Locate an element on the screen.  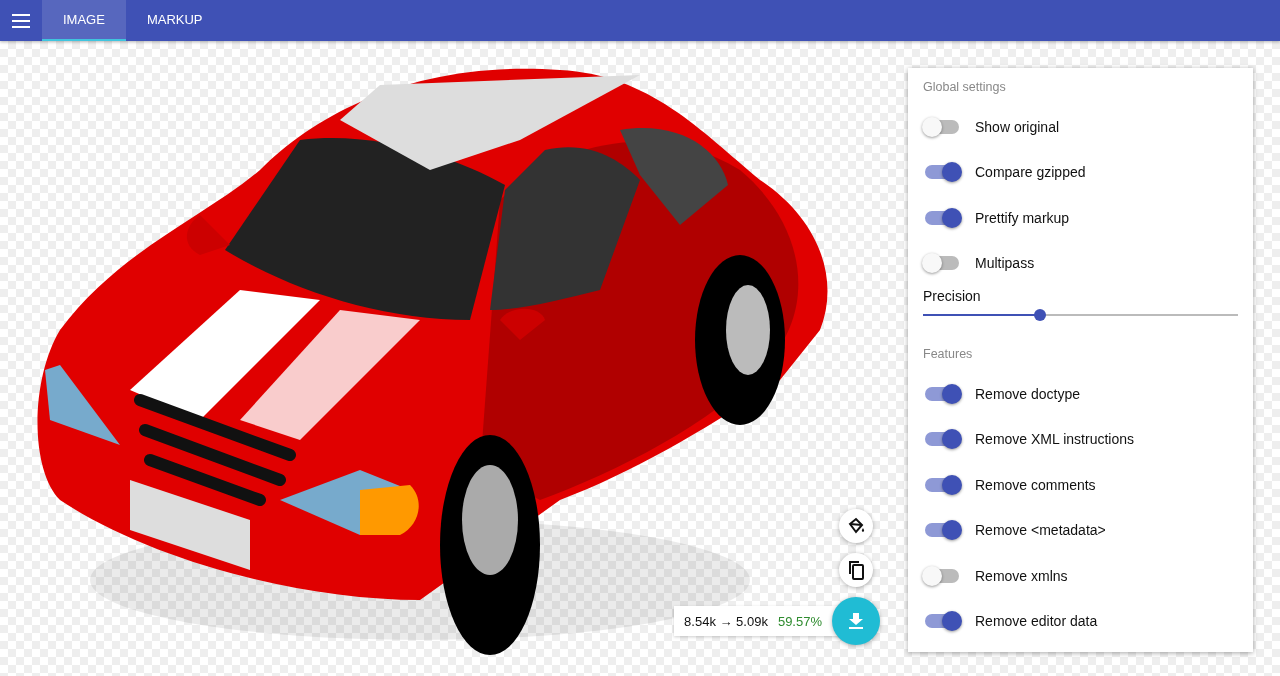
copy-icon is located at coordinates (856, 570).